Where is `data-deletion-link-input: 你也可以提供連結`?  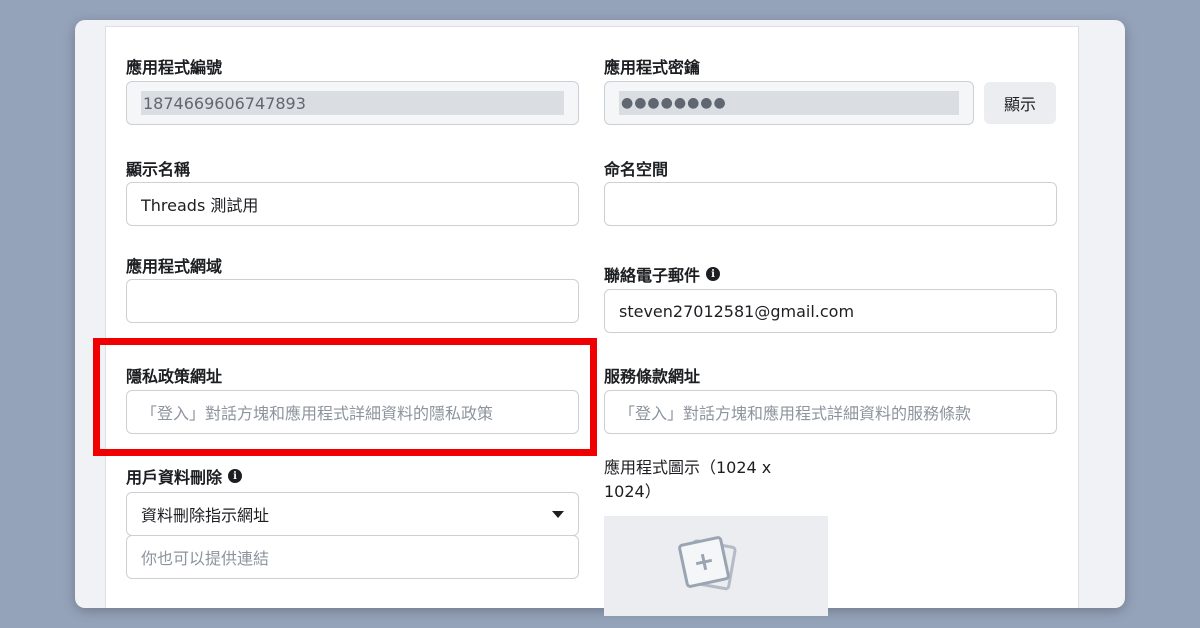 data-deletion-link-input: 你也可以提供連結 is located at coordinates (352, 557).